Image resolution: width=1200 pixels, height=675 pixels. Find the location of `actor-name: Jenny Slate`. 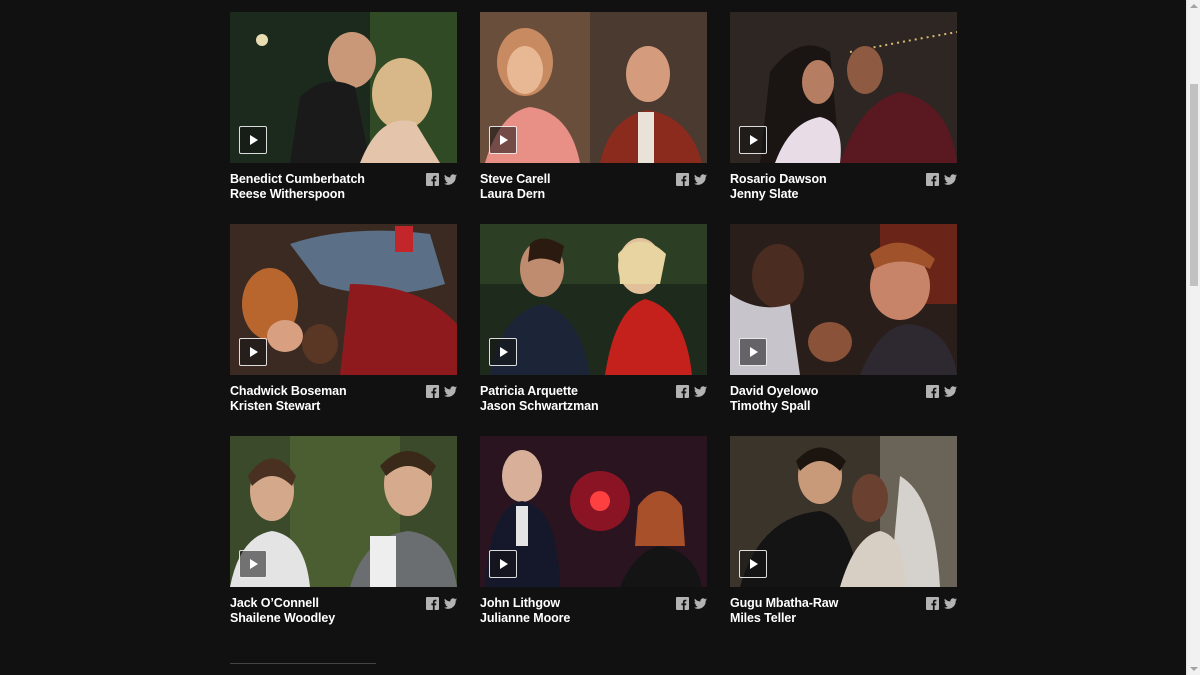

actor-name: Jenny Slate is located at coordinates (764, 194).